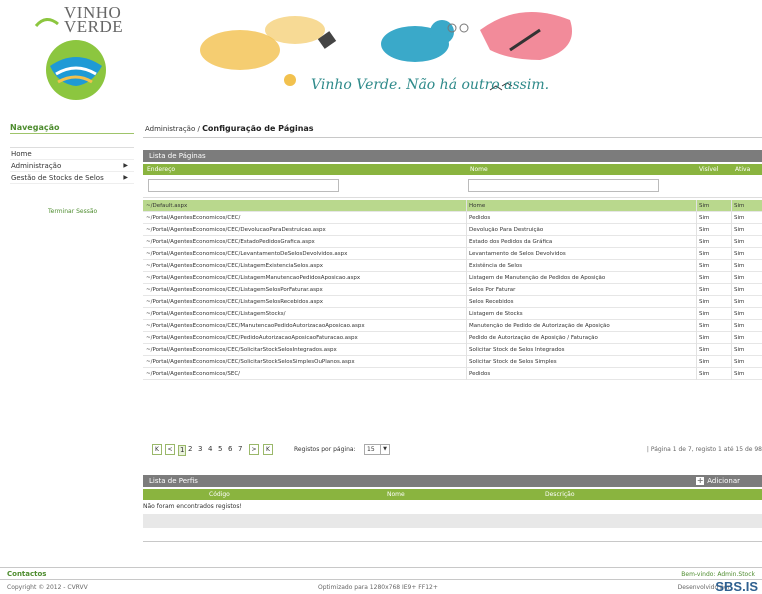  What do you see at coordinates (72, 166) in the screenshot?
I see `nav-item-administracao: Administração ▶` at bounding box center [72, 166].